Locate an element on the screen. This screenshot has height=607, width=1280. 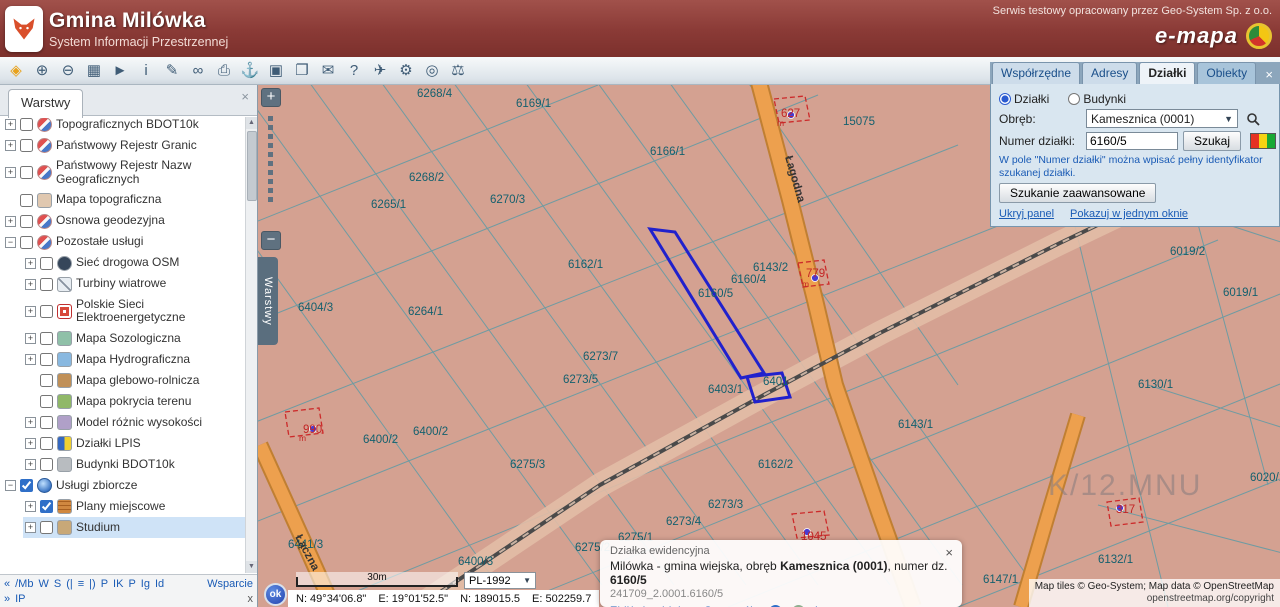
layer-item: Mapa glebowo-rolnicza is located at coordinates (139, 380).